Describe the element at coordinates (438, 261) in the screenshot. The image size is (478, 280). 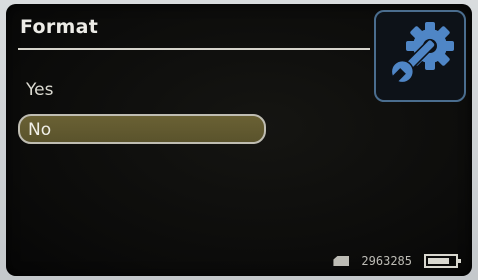
I see `battery-level-fill` at that location.